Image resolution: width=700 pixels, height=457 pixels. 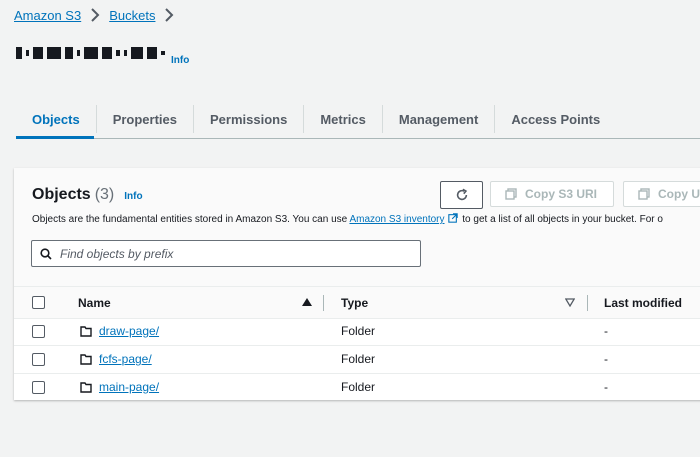 What do you see at coordinates (180, 60) in the screenshot?
I see `bucket-info-link: Info` at bounding box center [180, 60].